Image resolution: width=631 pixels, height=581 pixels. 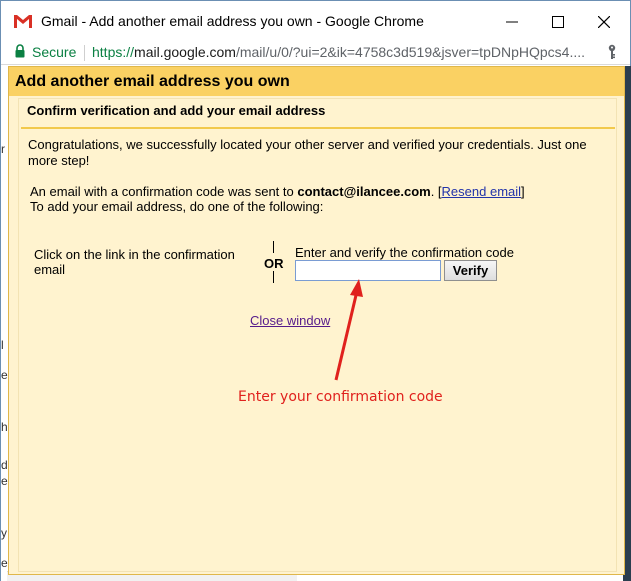 I want to click on url-scheme: https://, so click(x=113, y=52).